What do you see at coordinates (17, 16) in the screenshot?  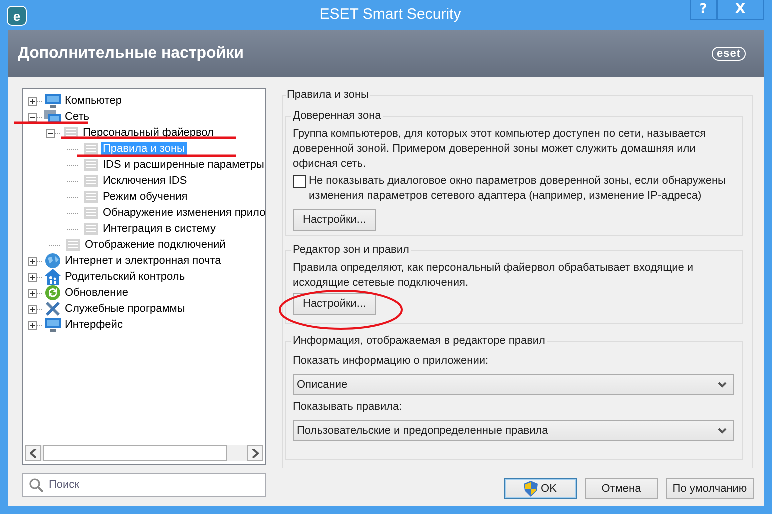 I see `app-icon: e` at bounding box center [17, 16].